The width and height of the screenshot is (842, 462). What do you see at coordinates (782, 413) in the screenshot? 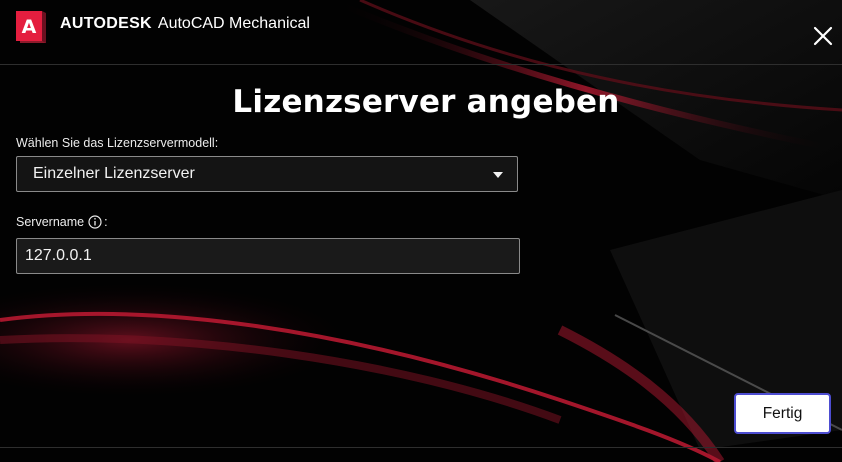
I see `done-button: Fertig` at bounding box center [782, 413].